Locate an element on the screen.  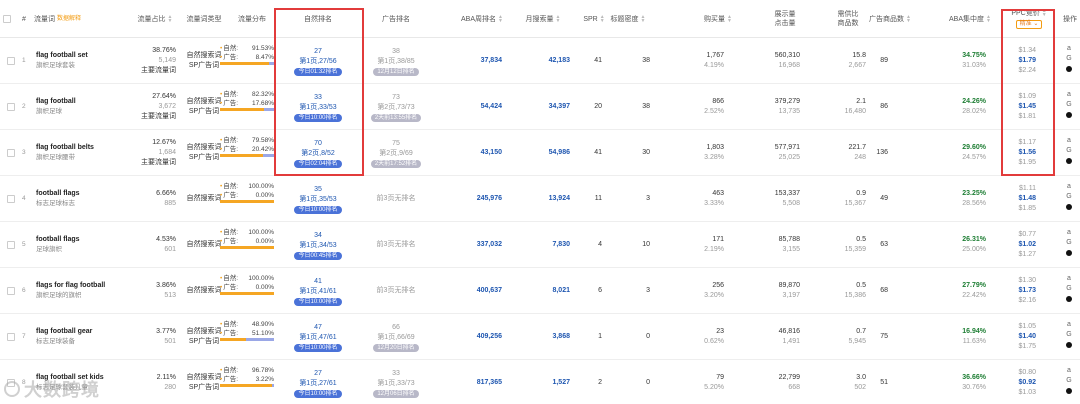
header-ad-rank: 广告排名 is located at coordinates (396, 19).